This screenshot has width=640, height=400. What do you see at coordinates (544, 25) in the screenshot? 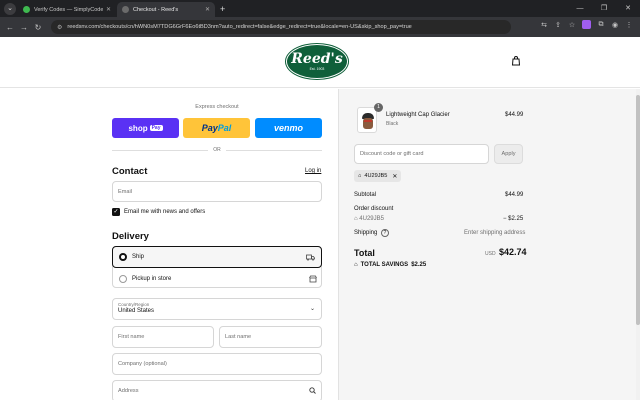
I see `translate-icon: ⇆` at bounding box center [544, 25].